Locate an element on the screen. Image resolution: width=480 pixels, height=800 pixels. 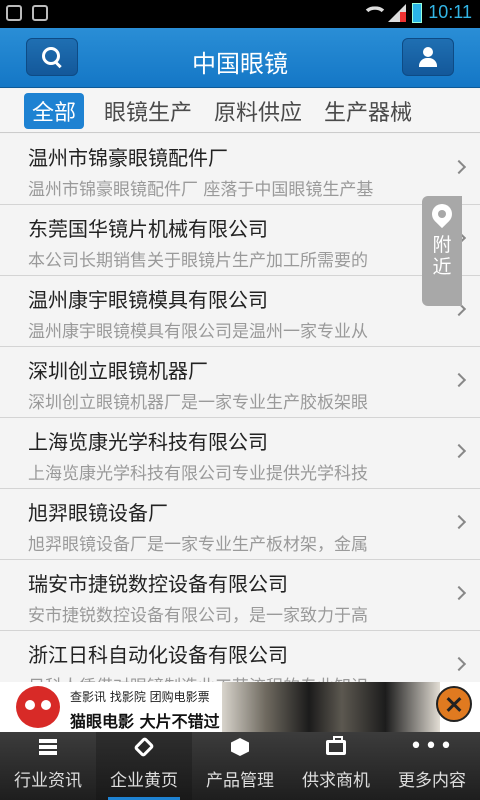
company-name: 浙江日科自动化设备有限公司 is located at coordinates (158, 655).